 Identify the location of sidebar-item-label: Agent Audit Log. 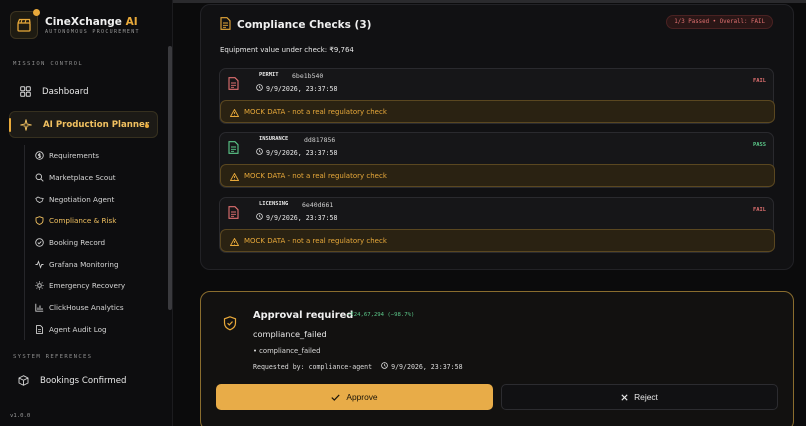
(78, 329).